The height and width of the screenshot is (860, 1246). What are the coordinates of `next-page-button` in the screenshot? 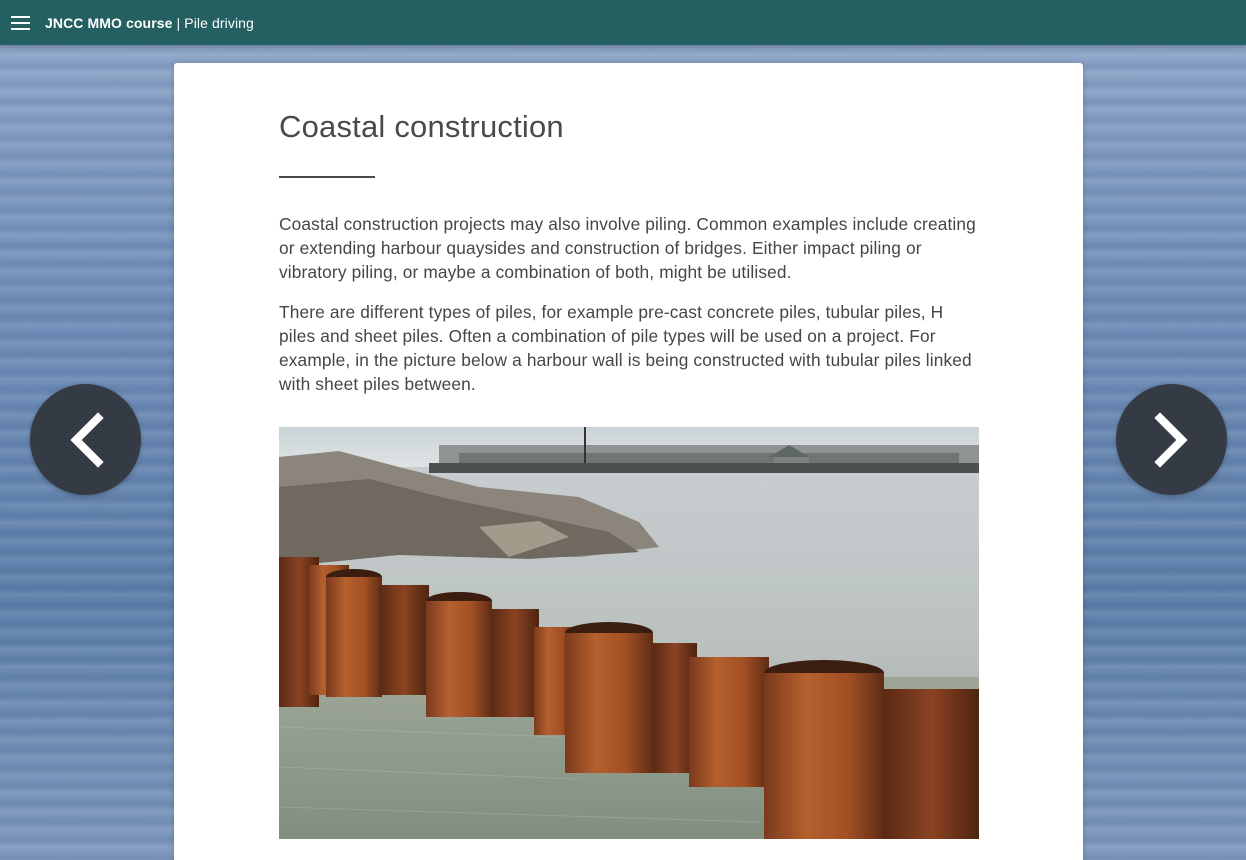 It's located at (1171, 439).